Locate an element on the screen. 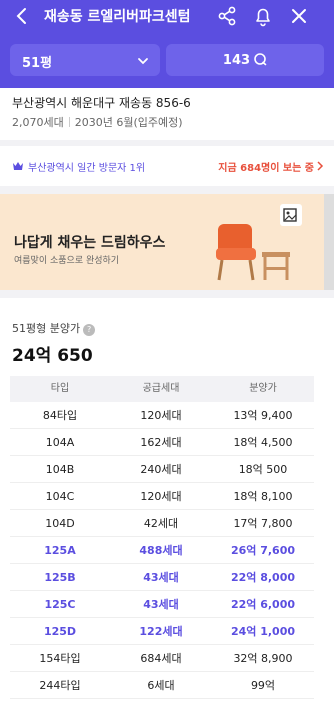  header: 재송동 르엘리버파크센텀 51평 143 is located at coordinates (167, 44).